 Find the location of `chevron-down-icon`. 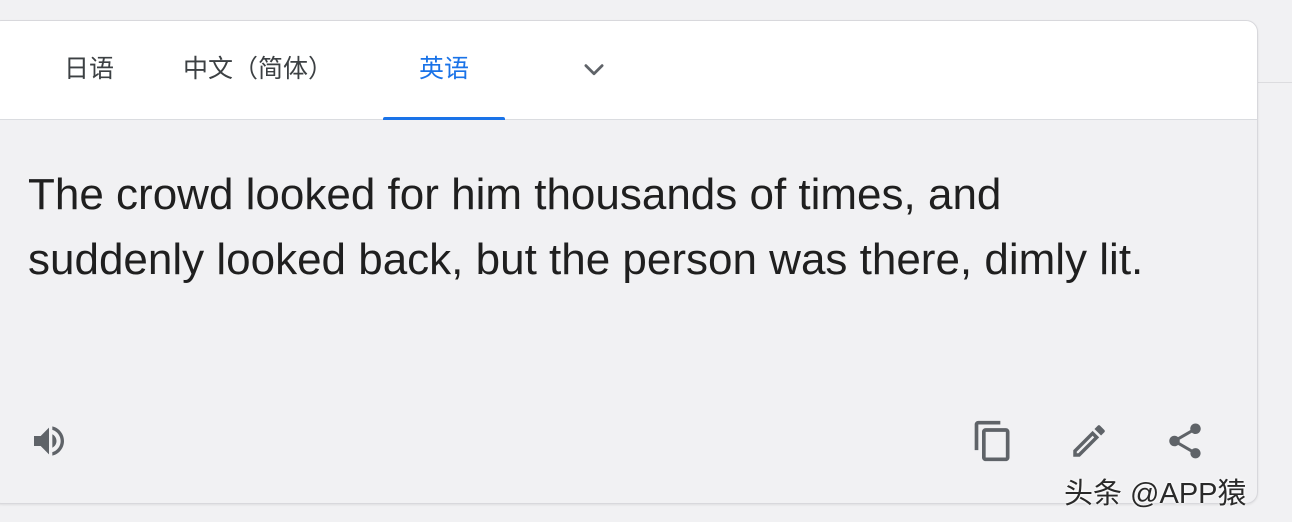

chevron-down-icon is located at coordinates (594, 70).